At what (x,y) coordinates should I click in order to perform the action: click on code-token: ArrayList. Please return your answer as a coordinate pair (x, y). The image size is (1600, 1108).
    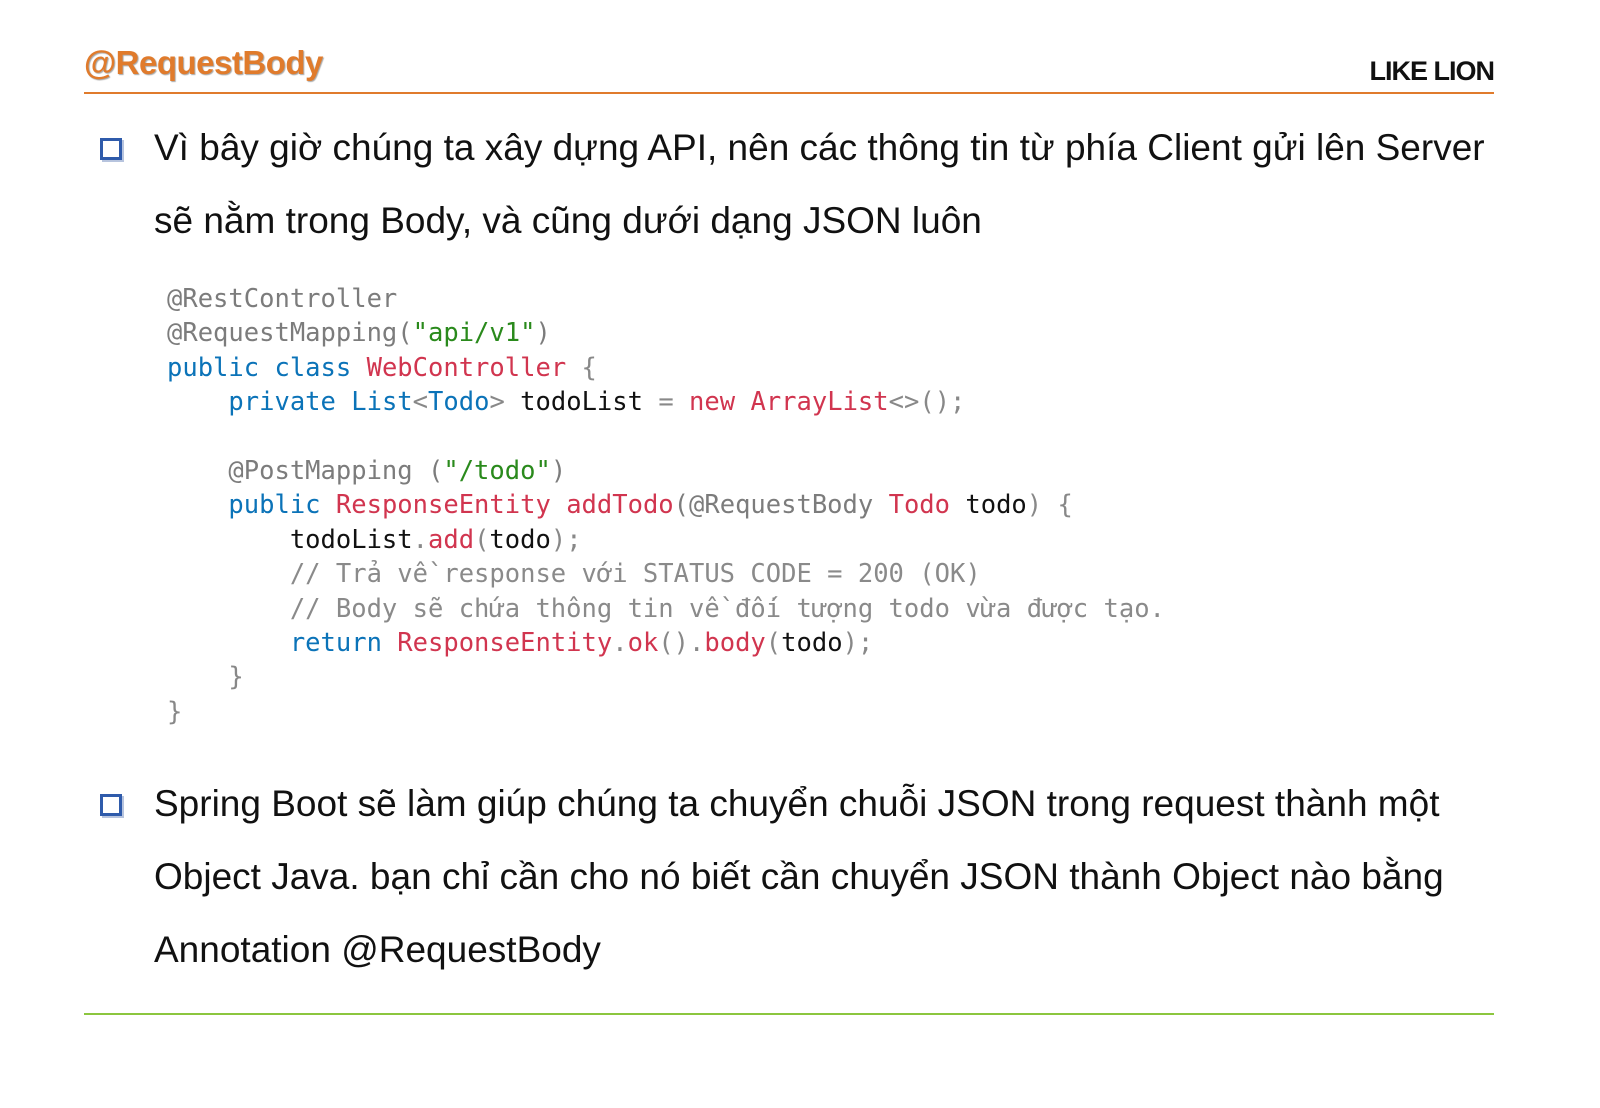
    Looking at the image, I should click on (819, 402).